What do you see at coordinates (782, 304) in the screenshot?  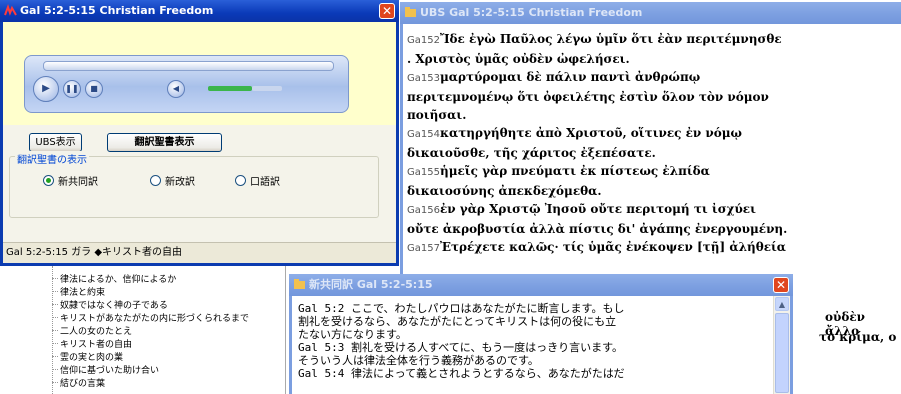 I see `scroll-up-icon: ▲` at bounding box center [782, 304].